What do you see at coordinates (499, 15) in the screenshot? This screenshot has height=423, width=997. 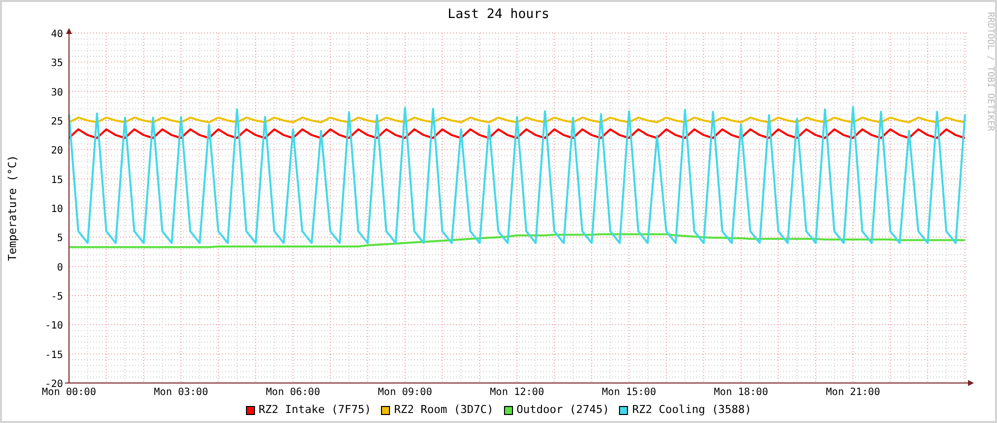 I see `chart-title: Last 24 hours` at bounding box center [499, 15].